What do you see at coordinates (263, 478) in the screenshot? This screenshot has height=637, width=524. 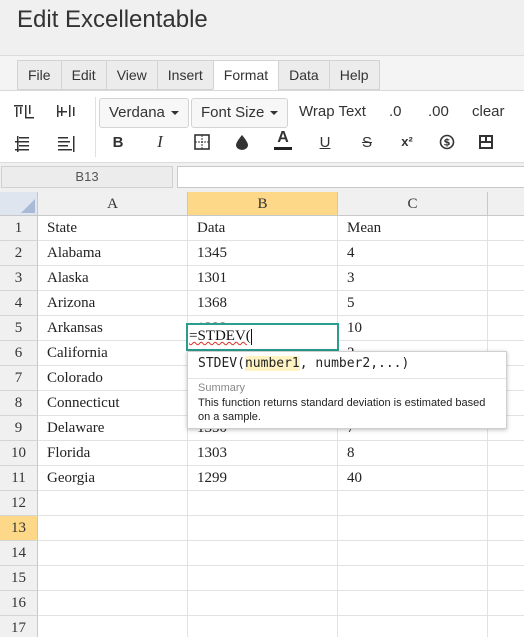 I see `cell-b11: 1299` at bounding box center [263, 478].